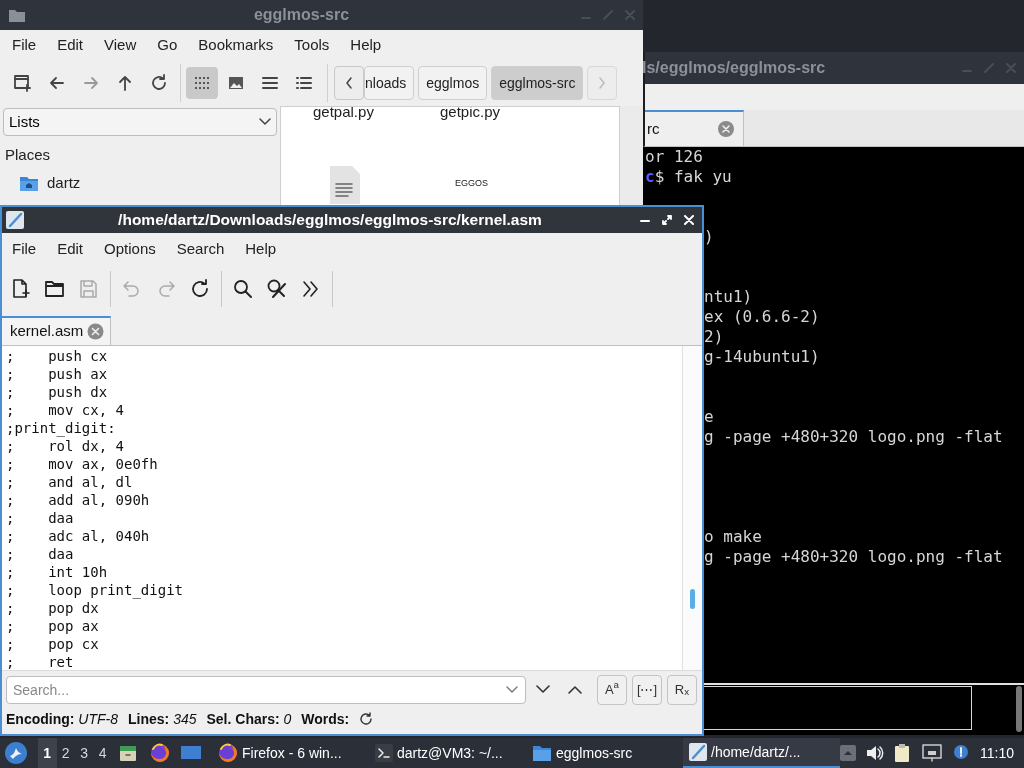  I want to click on code-line: ; push dx, so click(57, 392).